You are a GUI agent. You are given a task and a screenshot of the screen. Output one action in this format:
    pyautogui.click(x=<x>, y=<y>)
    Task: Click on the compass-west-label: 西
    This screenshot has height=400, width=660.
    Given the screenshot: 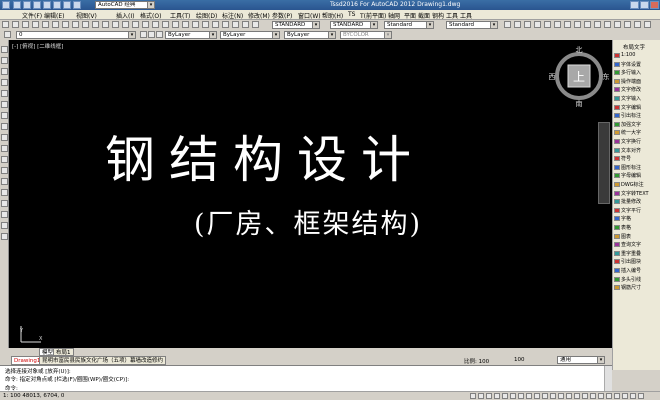 What is the action you would take?
    pyautogui.click(x=552, y=77)
    